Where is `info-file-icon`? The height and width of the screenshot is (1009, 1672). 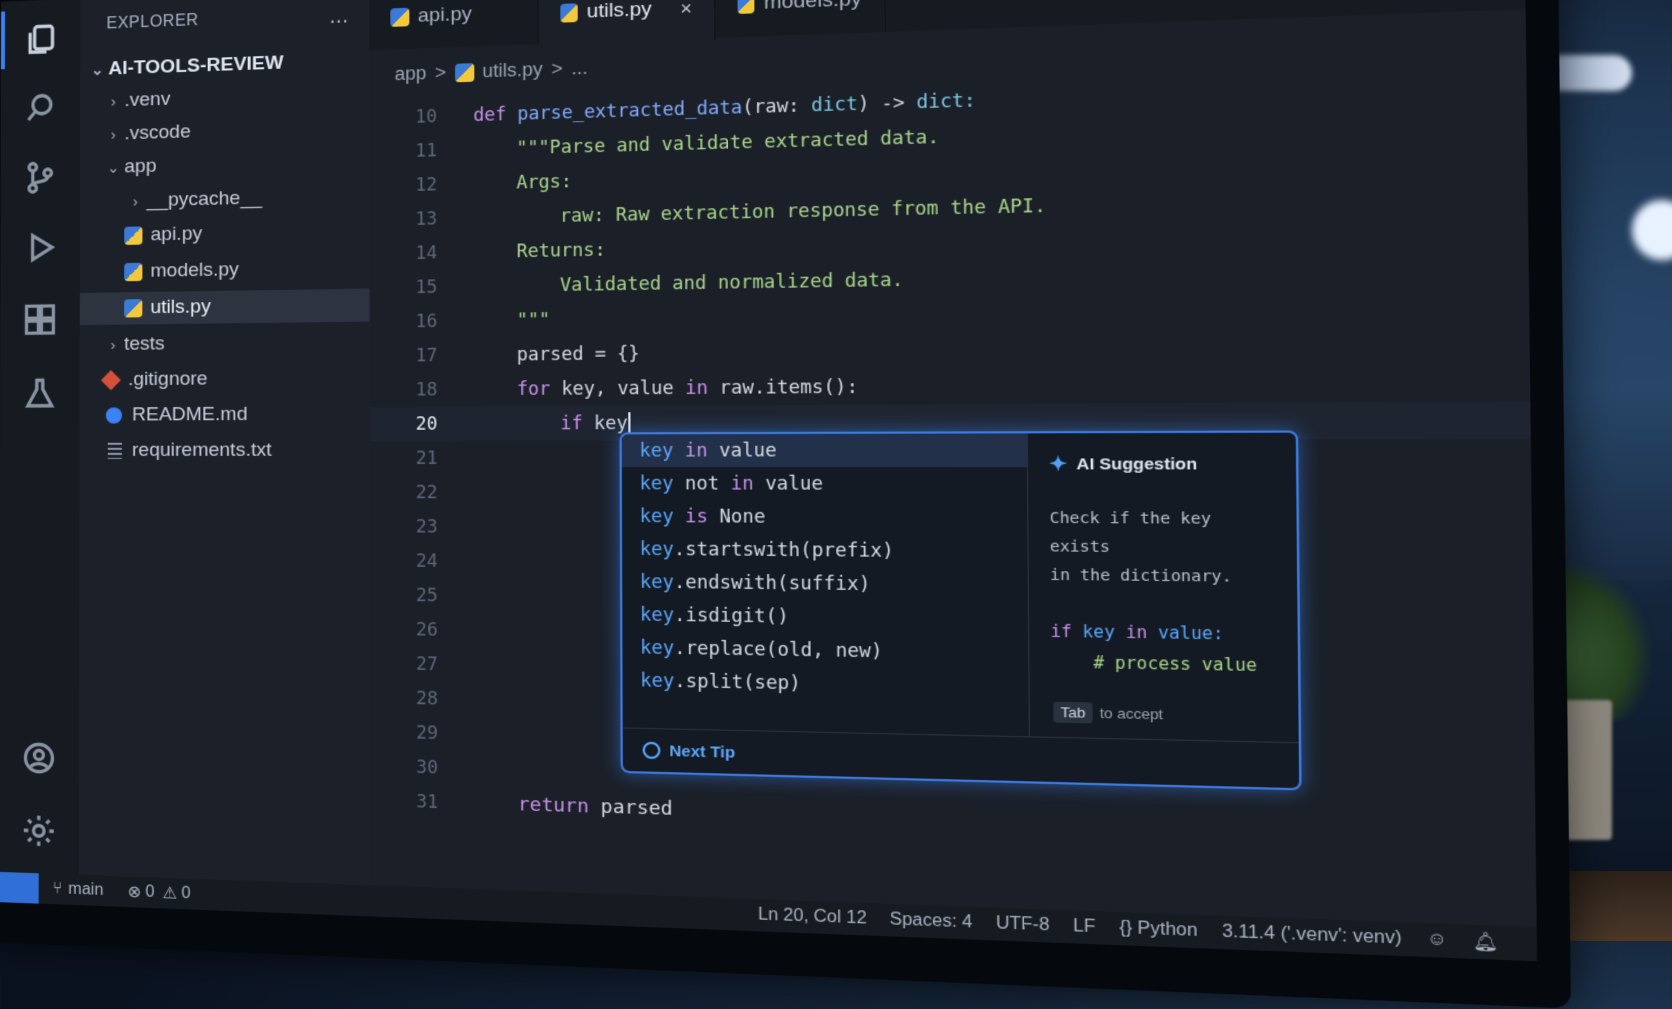 info-file-icon is located at coordinates (114, 415).